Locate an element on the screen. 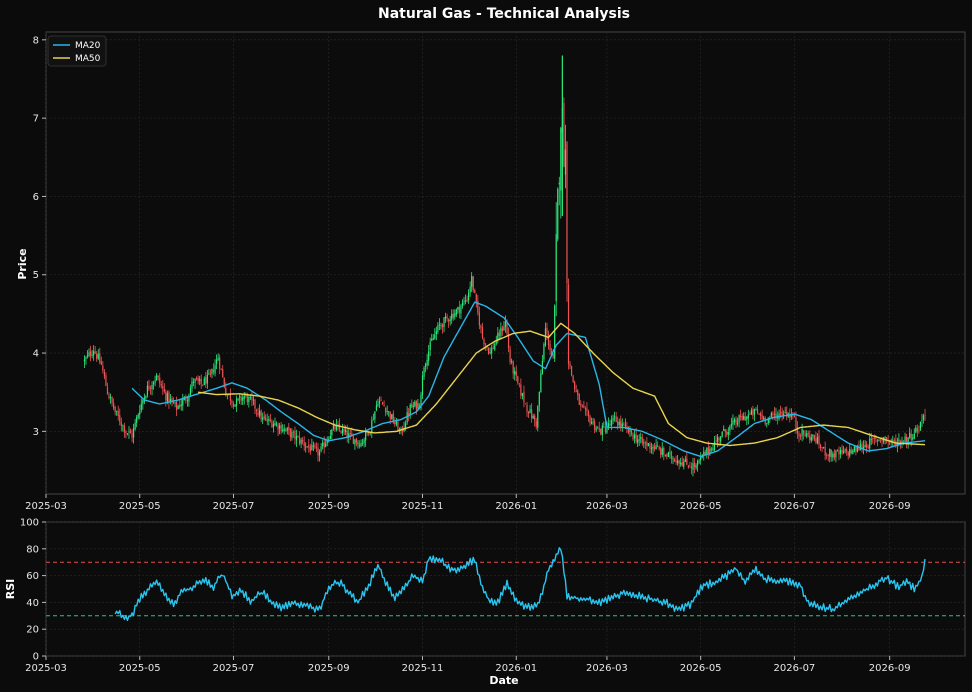 Image resolution: width=972 pixels, height=692 pixels. rsi-x-tick-label: 2026-05 is located at coordinates (701, 668).